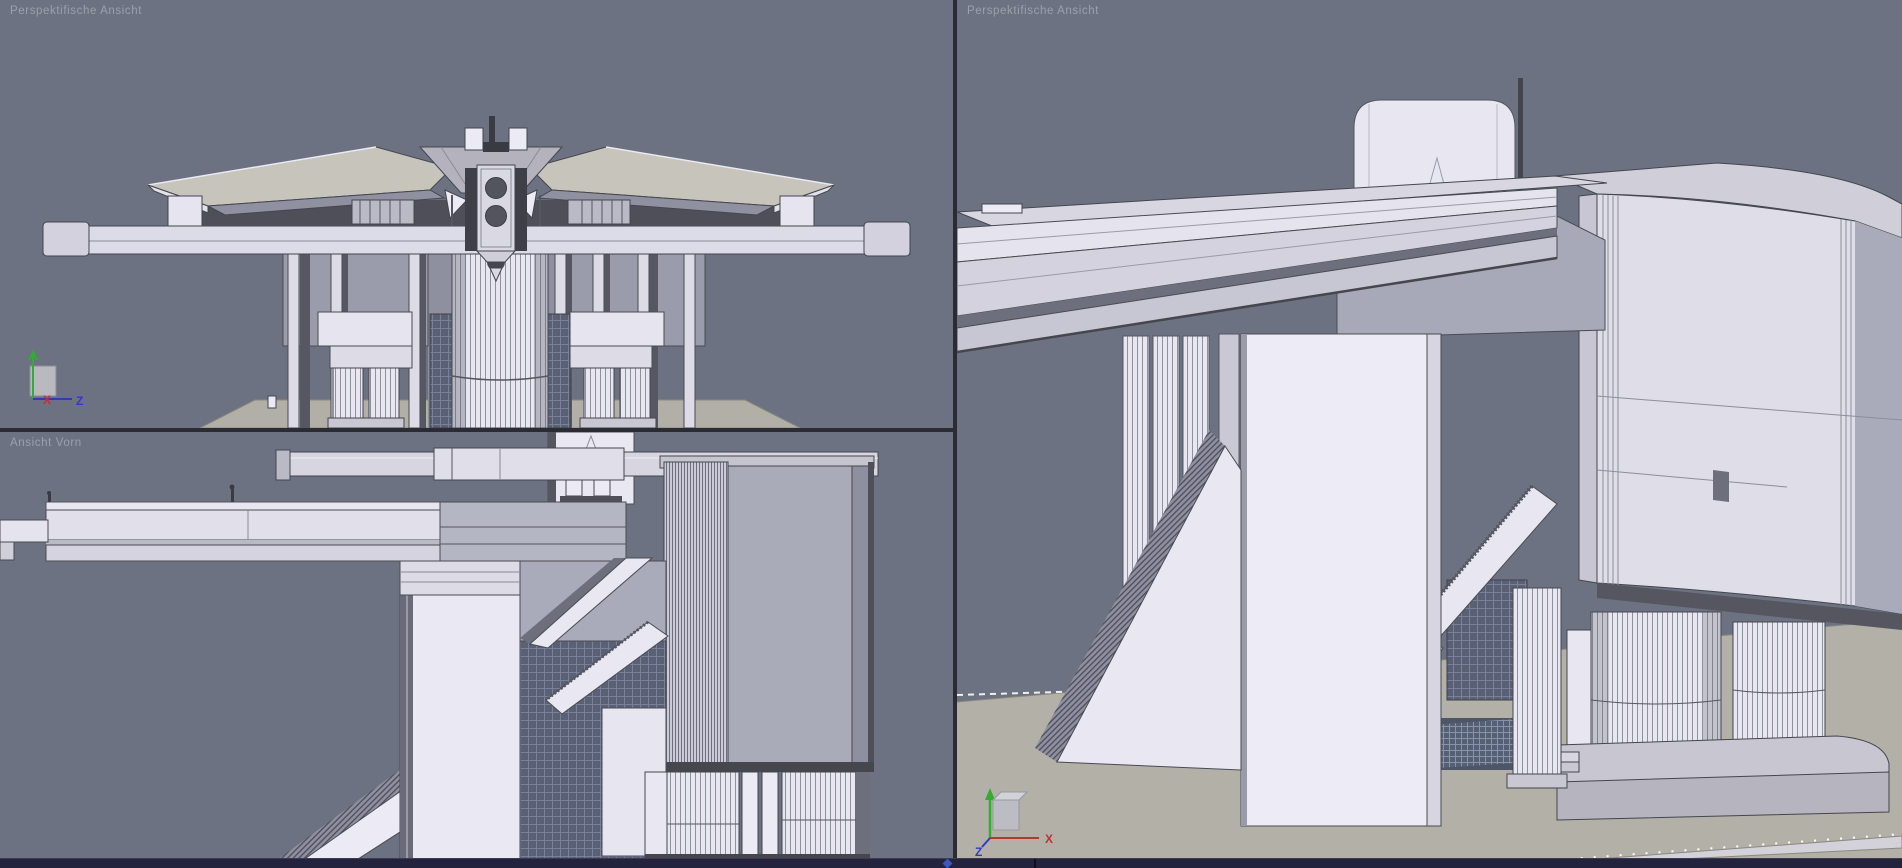  Describe the element at coordinates (947, 863) in the screenshot. I see `scrubber-diamond-icon` at that location.